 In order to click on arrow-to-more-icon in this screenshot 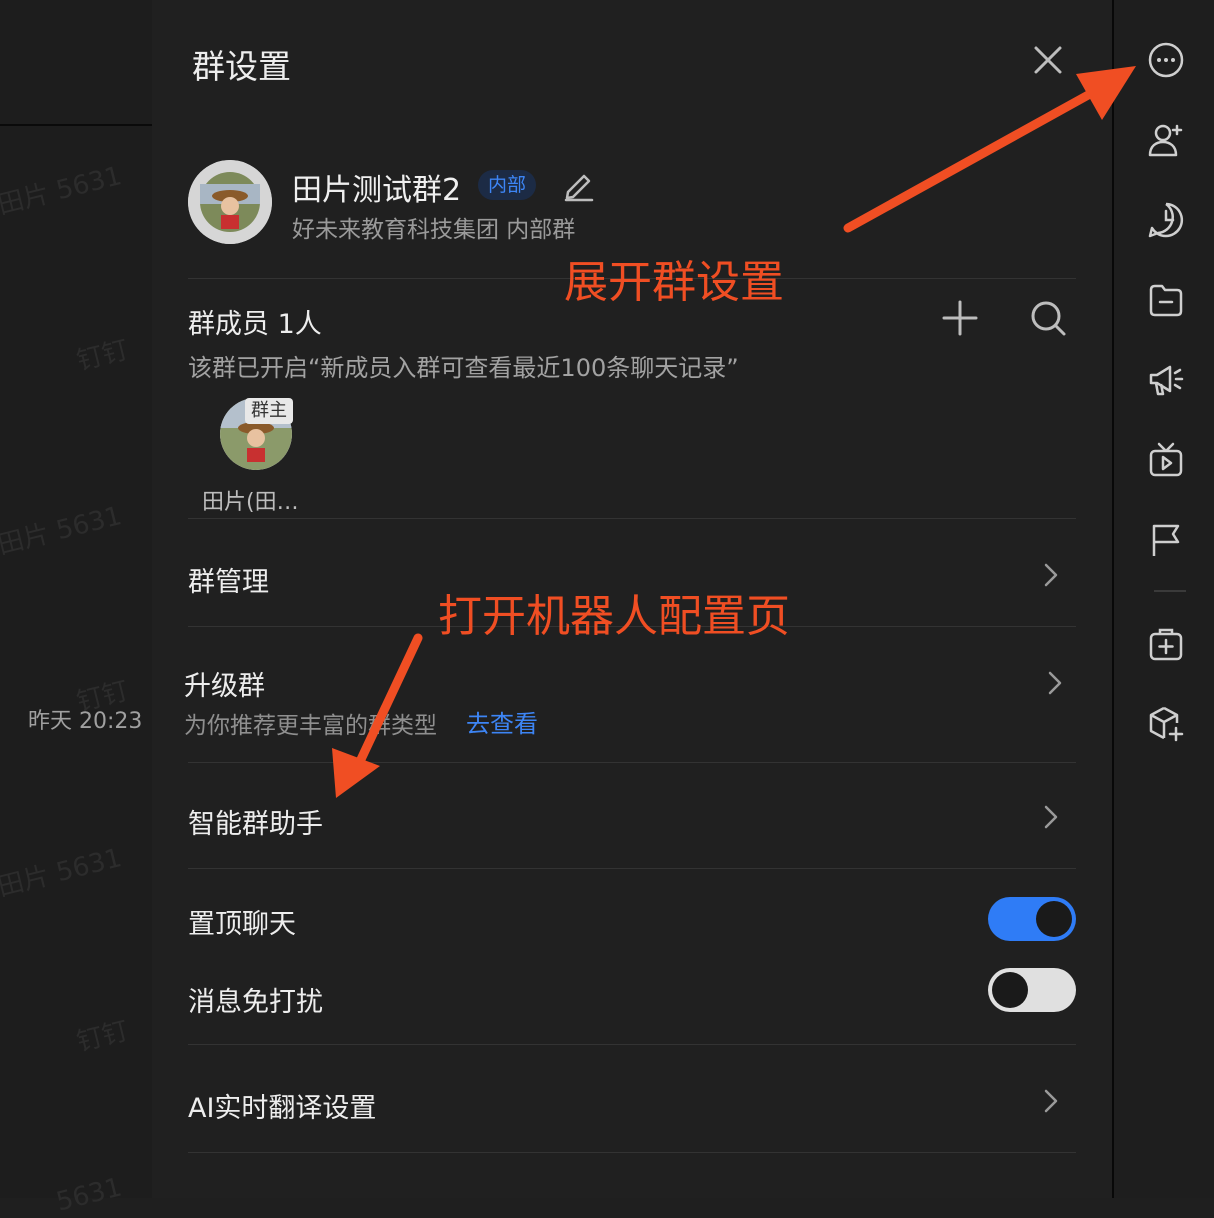, I will do `click(969, 161)`.